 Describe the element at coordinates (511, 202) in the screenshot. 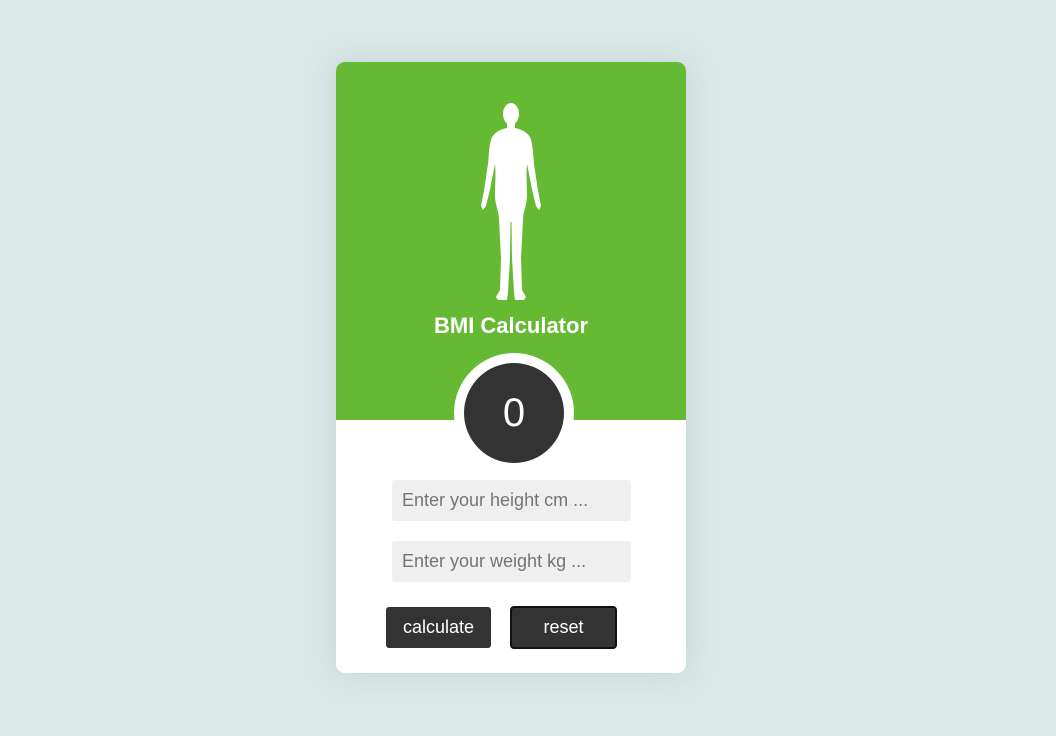

I see `human-body-icon` at that location.